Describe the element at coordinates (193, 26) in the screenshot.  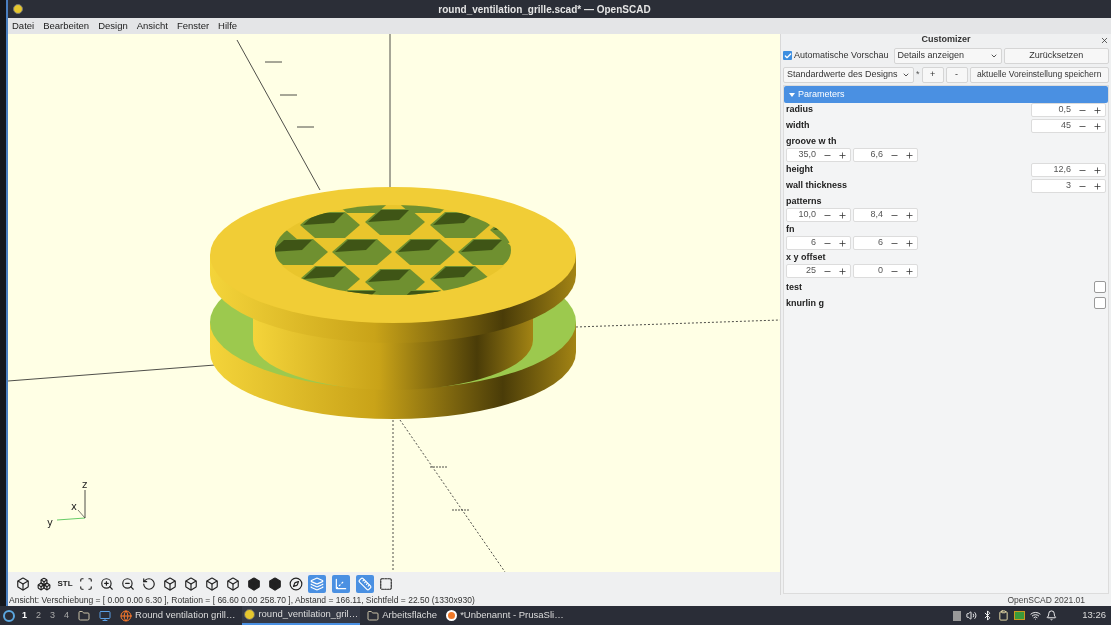
I see `menu-item: Fenster` at that location.